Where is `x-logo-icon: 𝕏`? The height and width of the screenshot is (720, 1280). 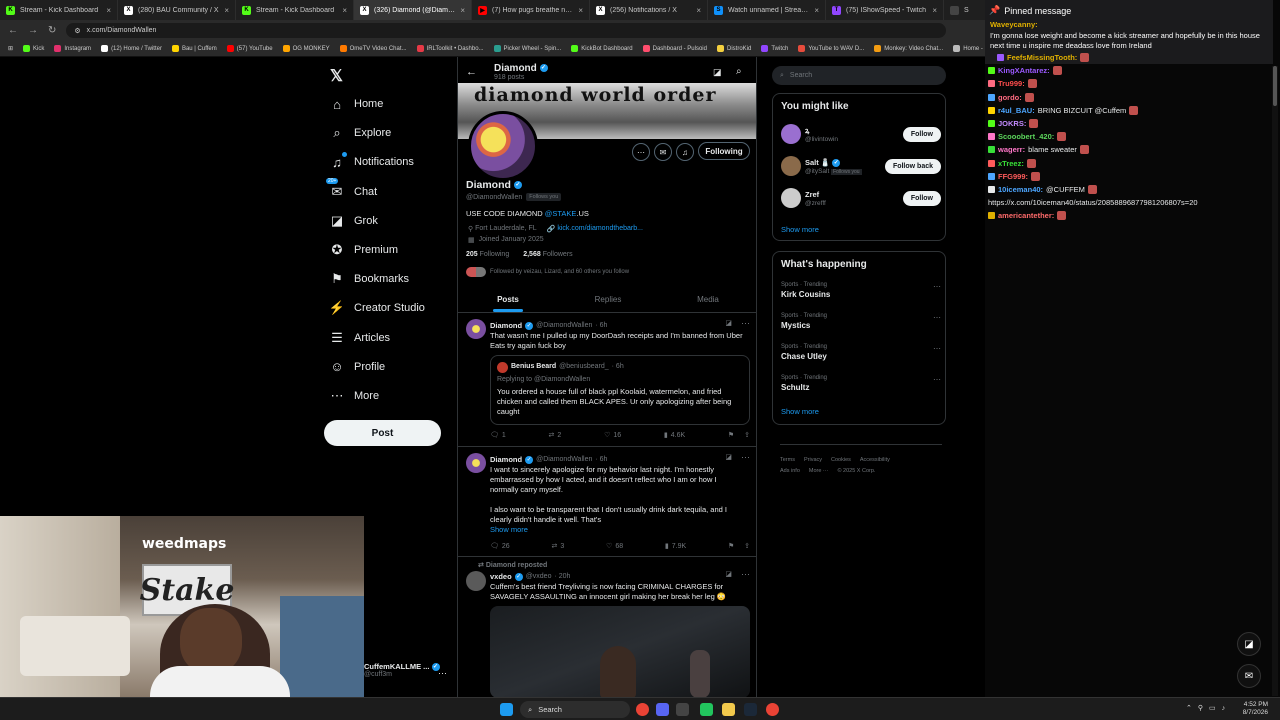 x-logo-icon: 𝕏 is located at coordinates (336, 76).